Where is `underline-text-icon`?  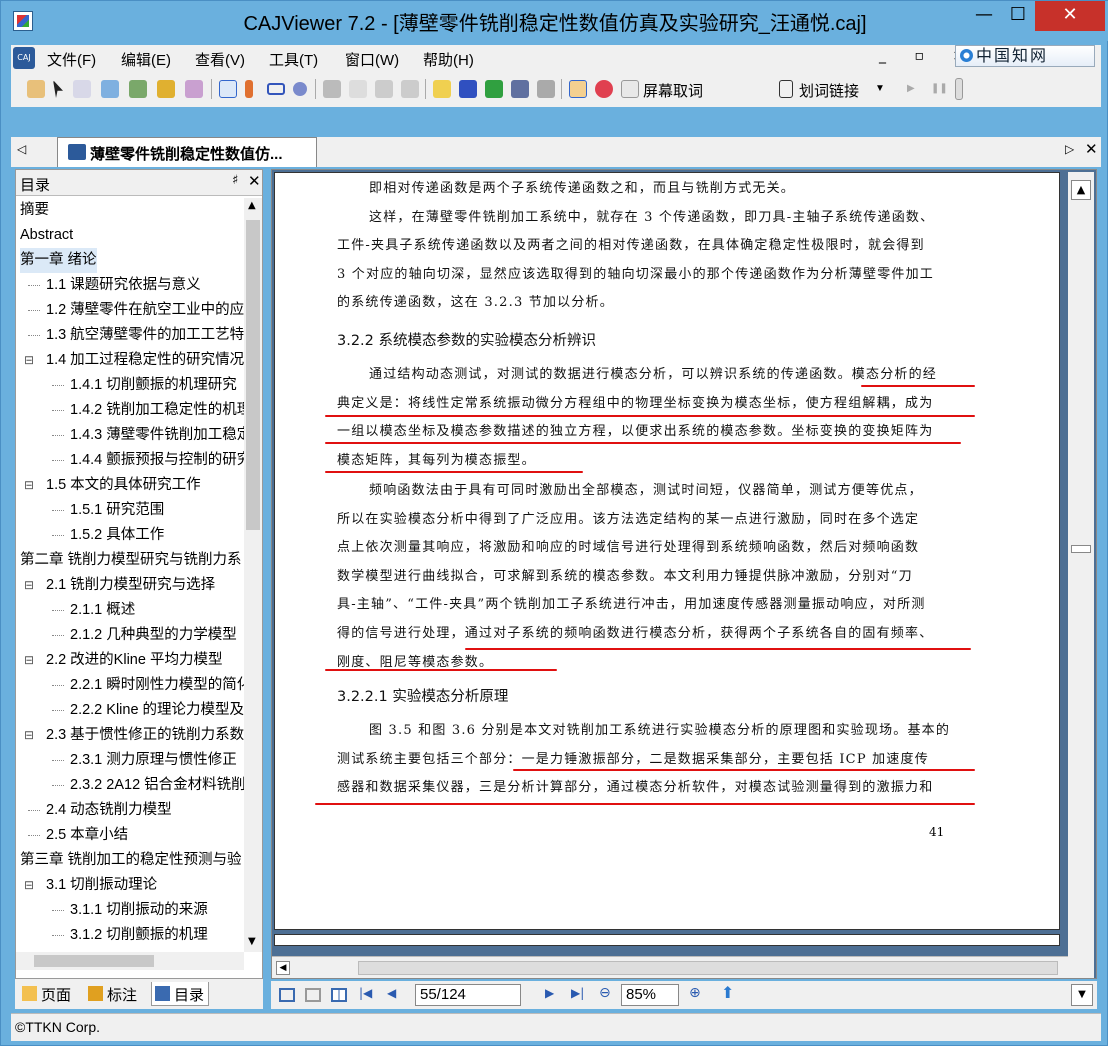
underline-text-icon is located at coordinates (494, 89).